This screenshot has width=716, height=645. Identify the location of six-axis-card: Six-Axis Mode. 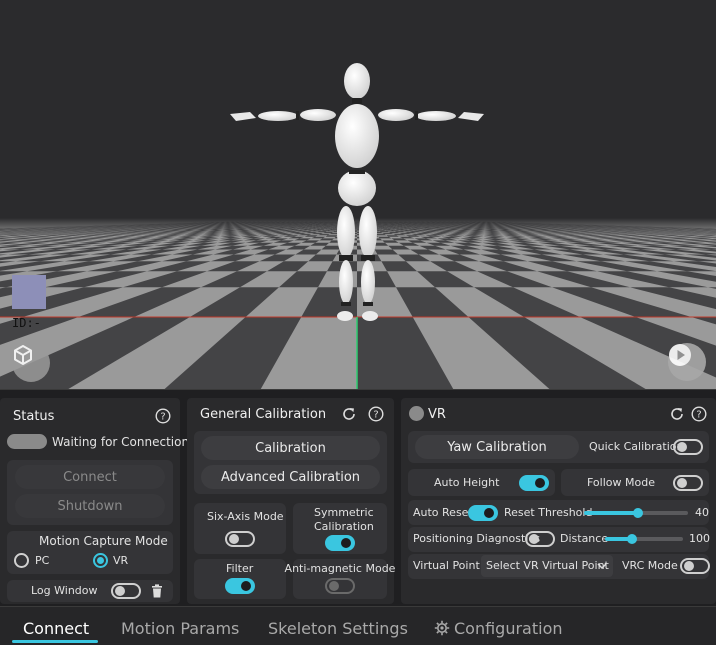
(240, 528).